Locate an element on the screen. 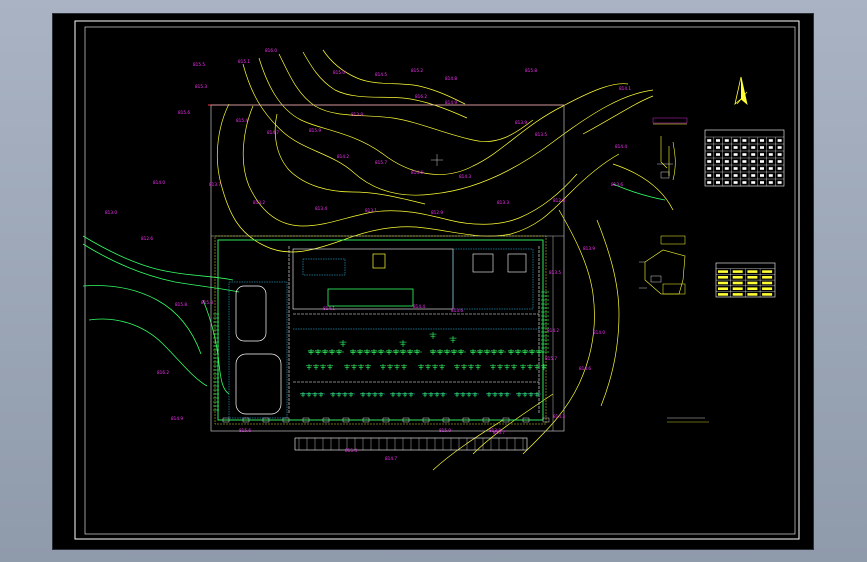 The image size is (867, 562). elevation-label: 814.5 is located at coordinates (381, 74).